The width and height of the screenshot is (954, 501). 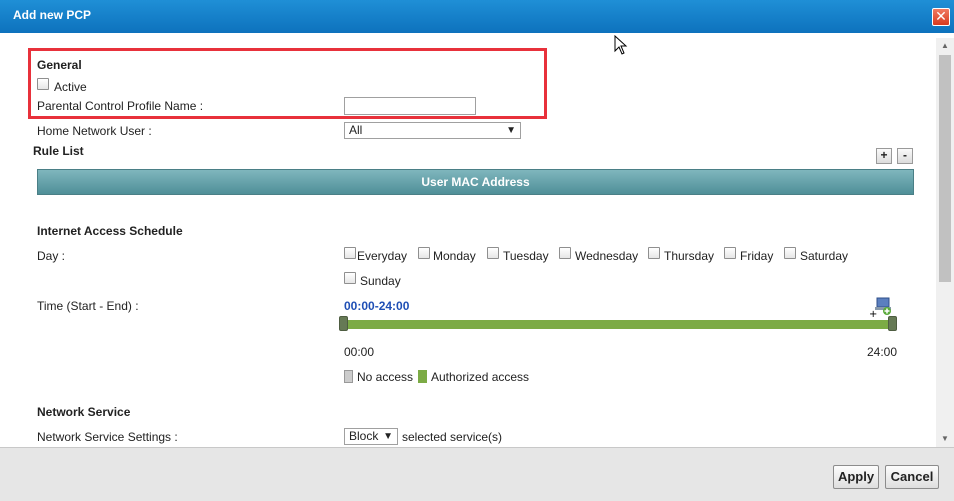 I want to click on scroll-down-icon: ▼, so click(x=945, y=439).